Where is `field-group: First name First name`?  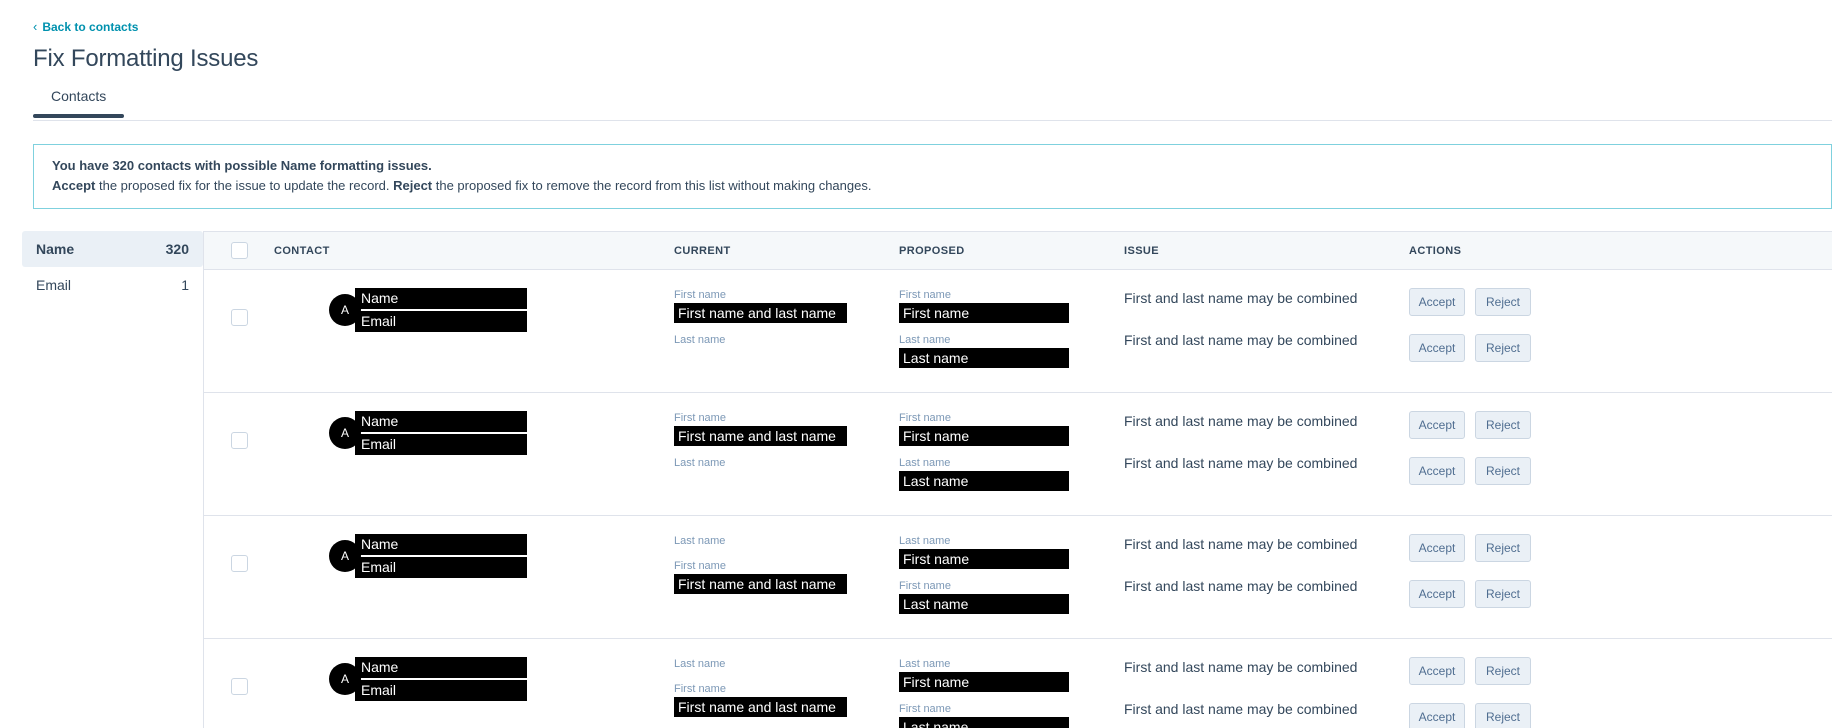 field-group: First name First name is located at coordinates (1011, 305).